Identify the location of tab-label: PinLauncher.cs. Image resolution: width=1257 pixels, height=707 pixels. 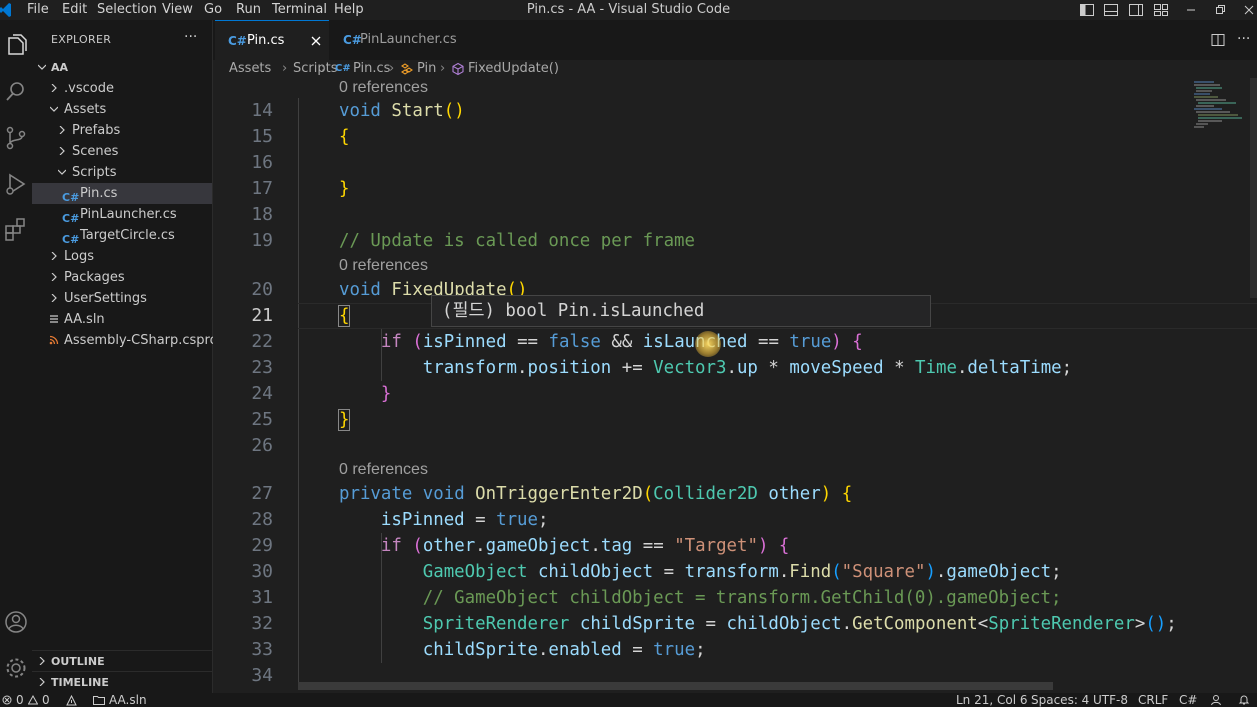
(408, 39).